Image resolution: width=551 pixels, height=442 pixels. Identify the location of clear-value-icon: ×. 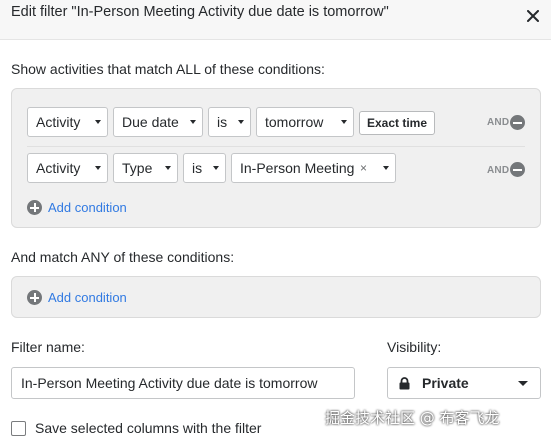
(363, 168).